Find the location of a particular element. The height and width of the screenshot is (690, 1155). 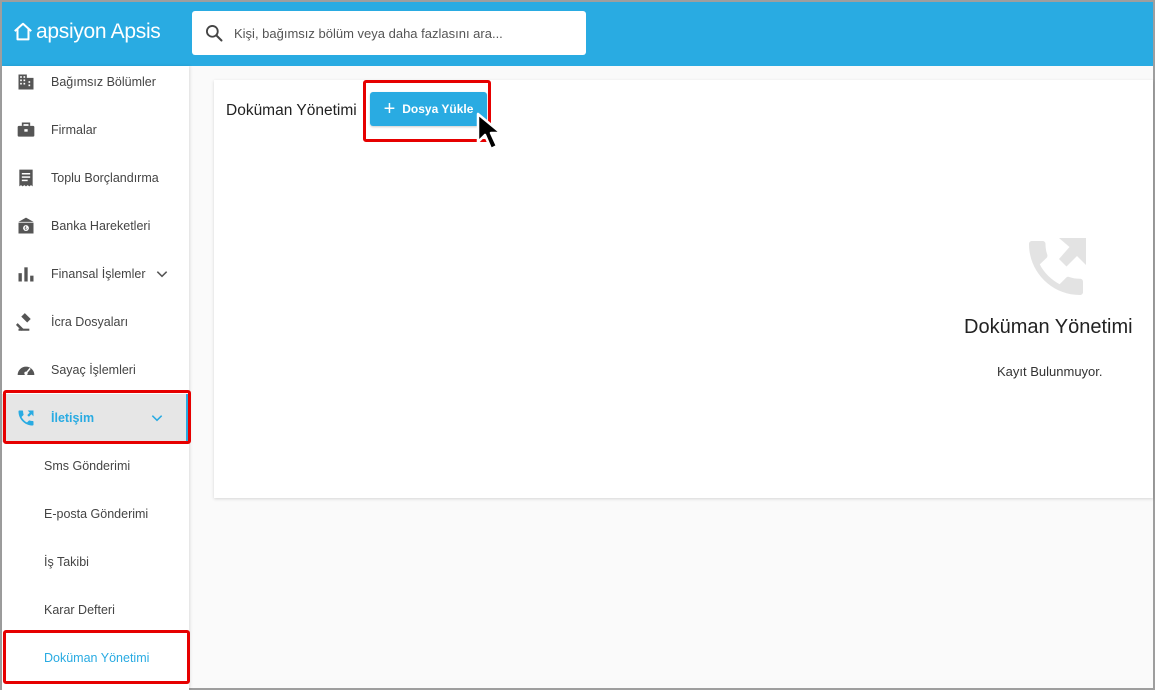

search-box is located at coordinates (389, 33).